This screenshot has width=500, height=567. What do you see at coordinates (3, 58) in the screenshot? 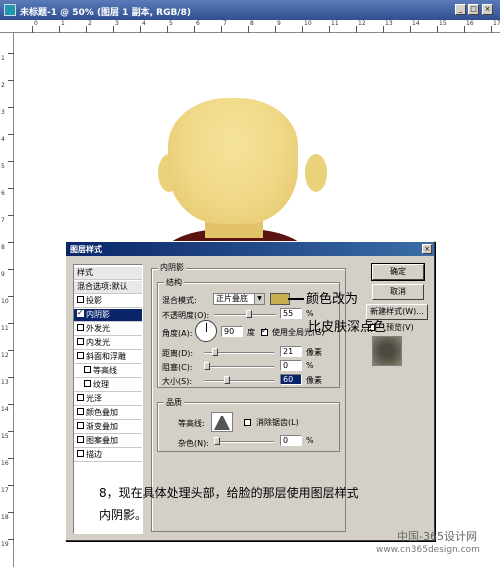
I see `ruler-label: 1` at bounding box center [3, 58].